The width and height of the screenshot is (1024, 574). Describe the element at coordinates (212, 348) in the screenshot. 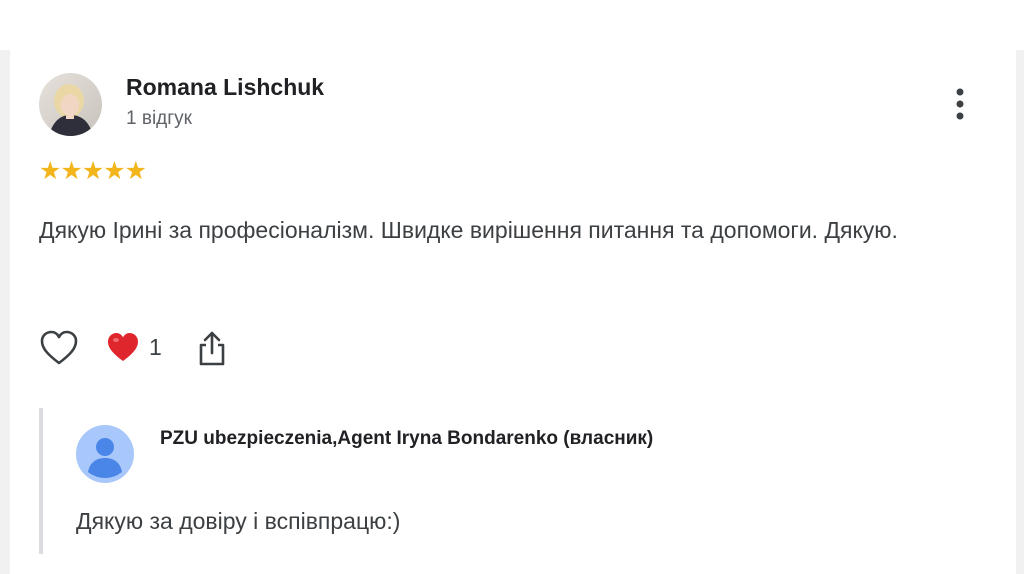

I see `share-icon` at that location.